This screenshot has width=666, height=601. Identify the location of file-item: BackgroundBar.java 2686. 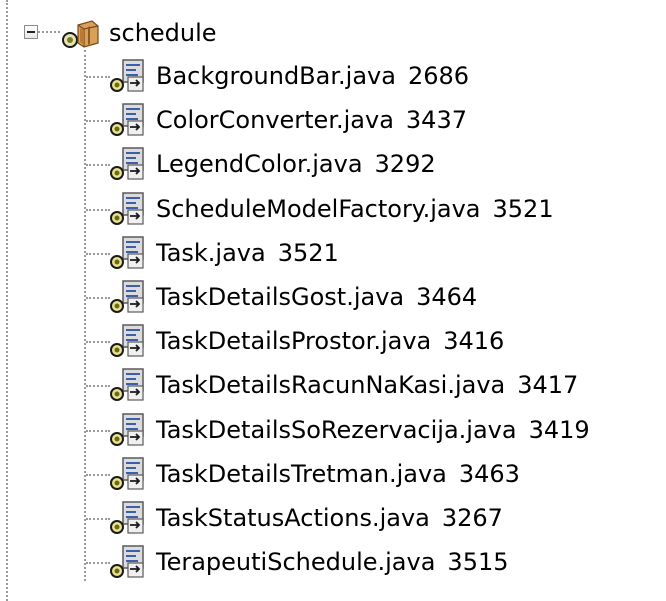
(289, 76).